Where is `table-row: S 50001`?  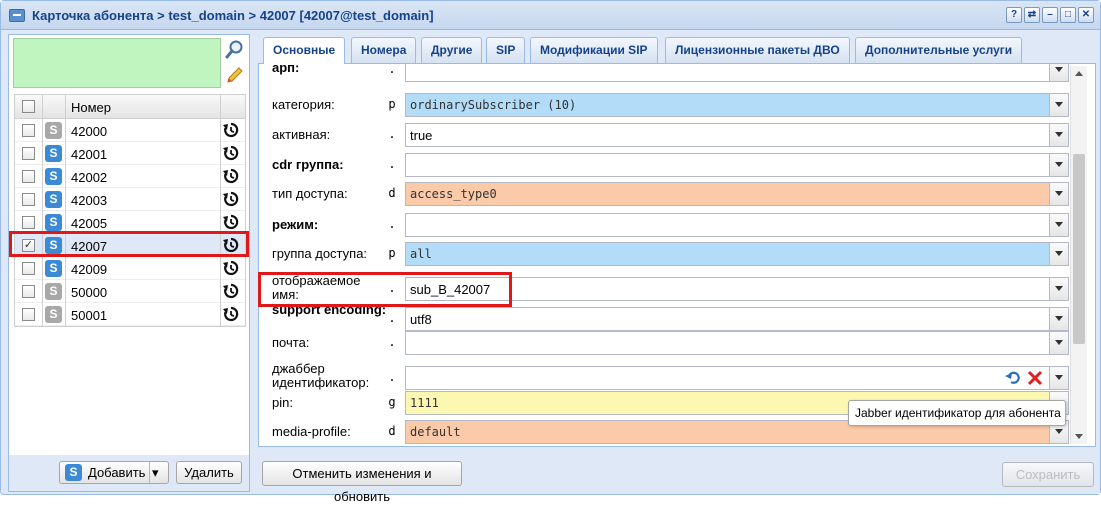
table-row: S 50001 is located at coordinates (130, 314).